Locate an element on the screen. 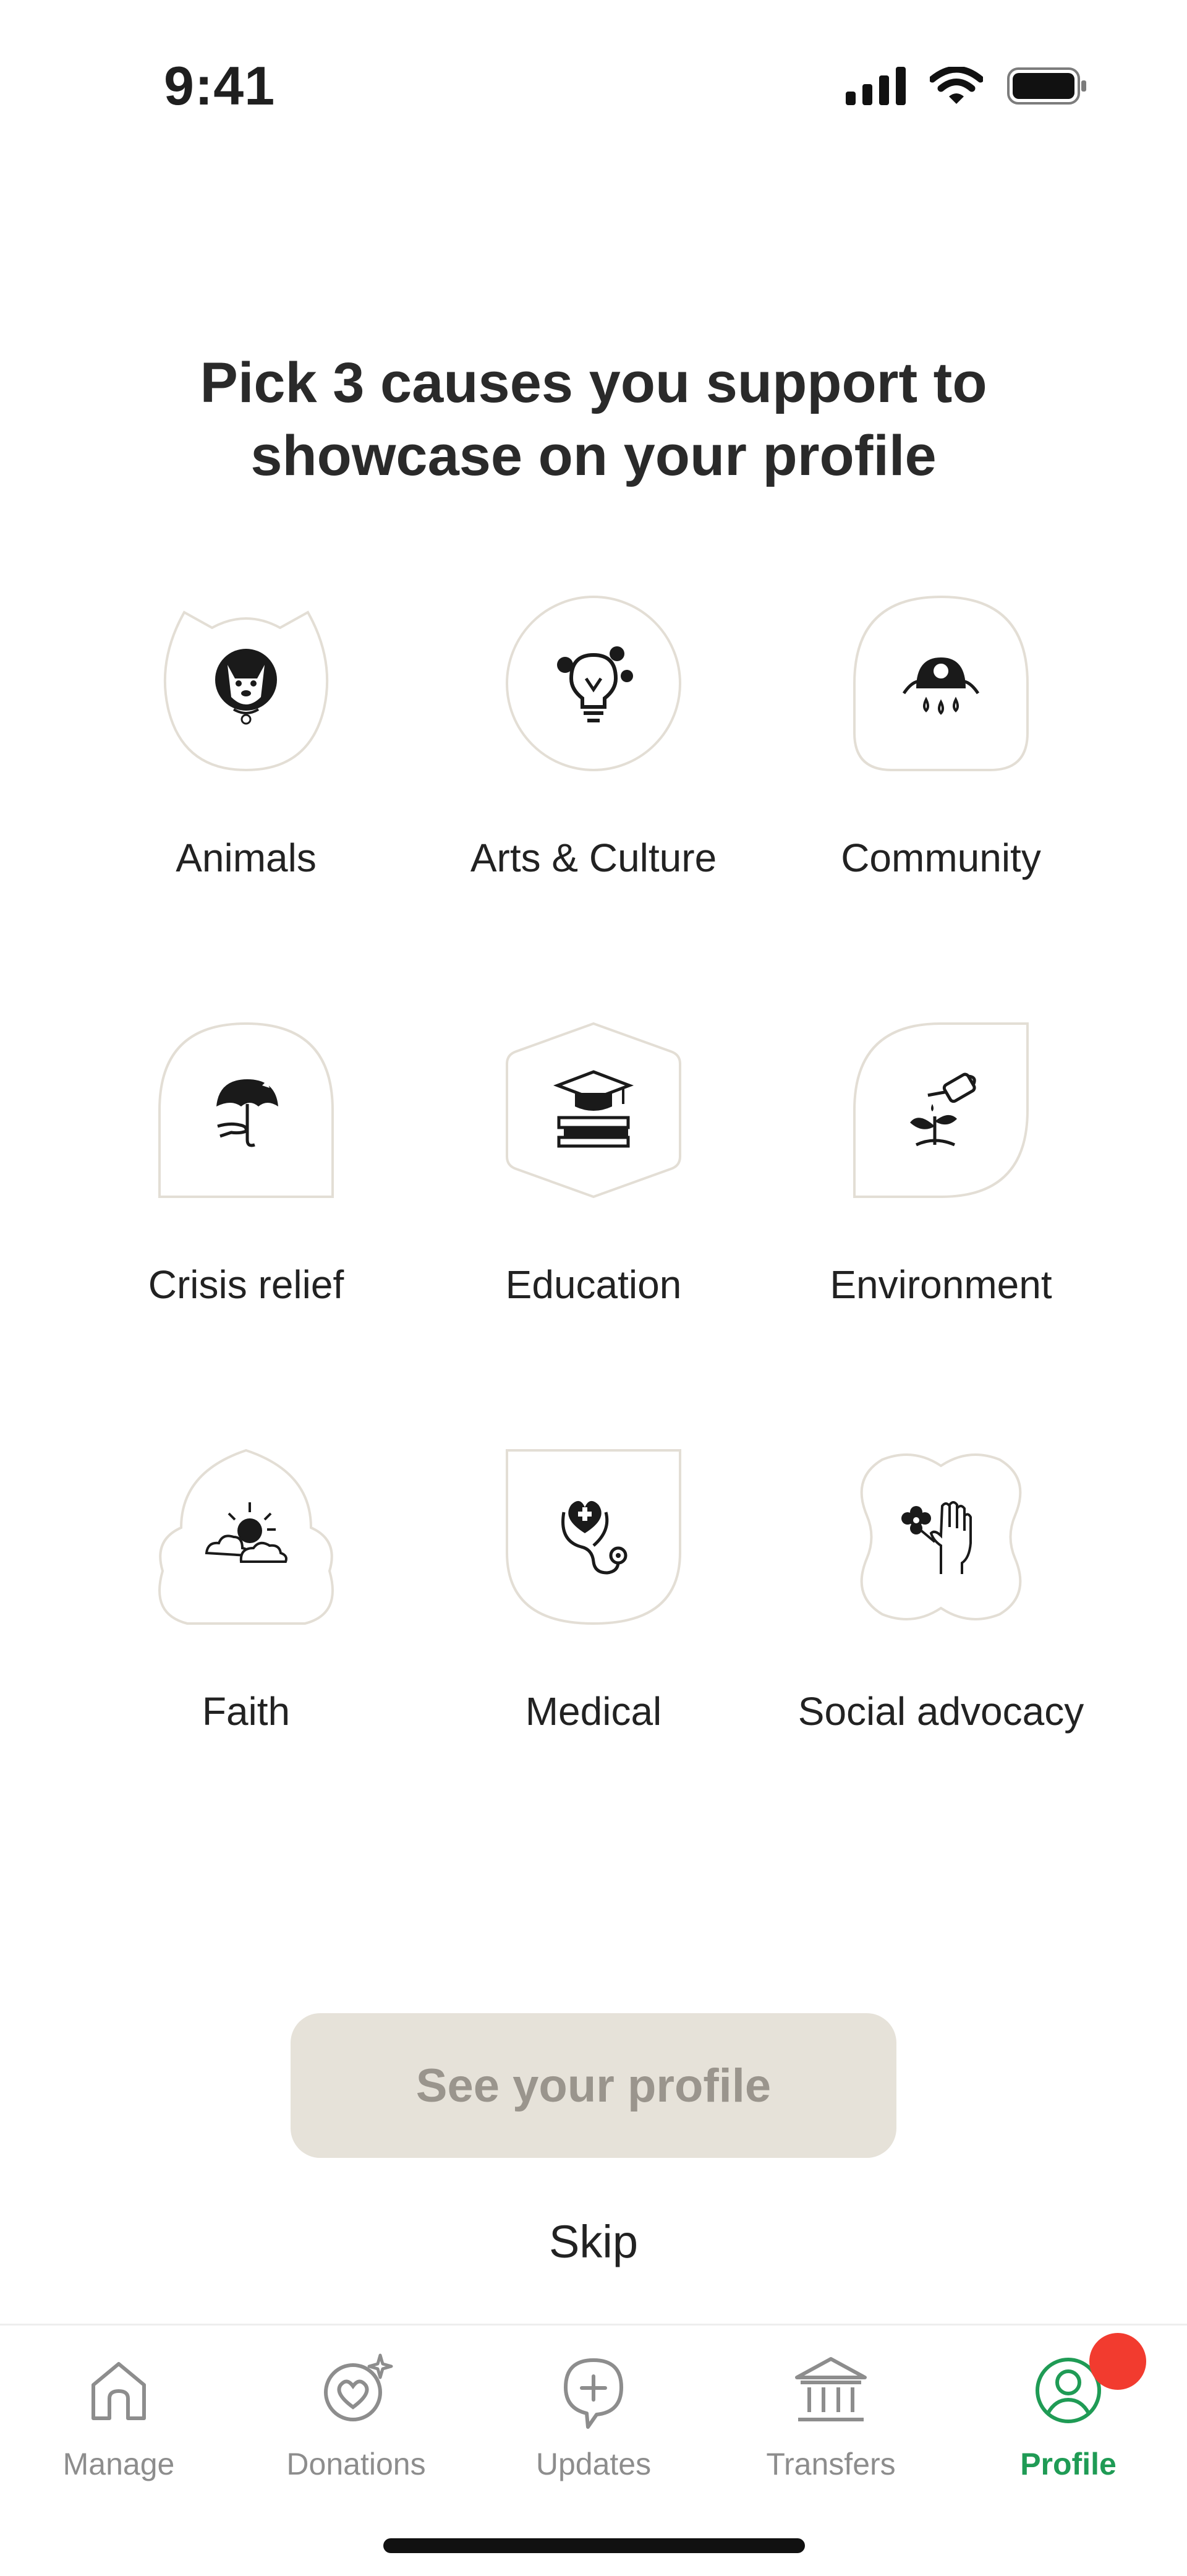 The height and width of the screenshot is (2576, 1187). tab-label: Profile is located at coordinates (1069, 2464).